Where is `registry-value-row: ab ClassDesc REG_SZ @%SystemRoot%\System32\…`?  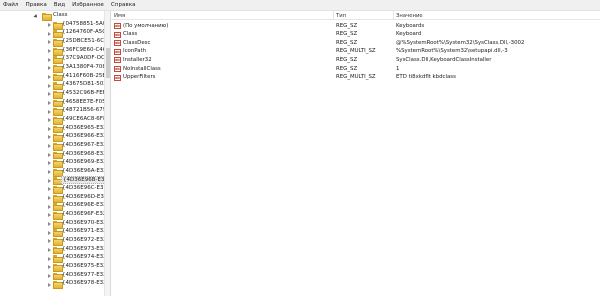 registry-value-row: ab ClassDesc REG_SZ @%SystemRoot%\System32\… is located at coordinates (355, 43).